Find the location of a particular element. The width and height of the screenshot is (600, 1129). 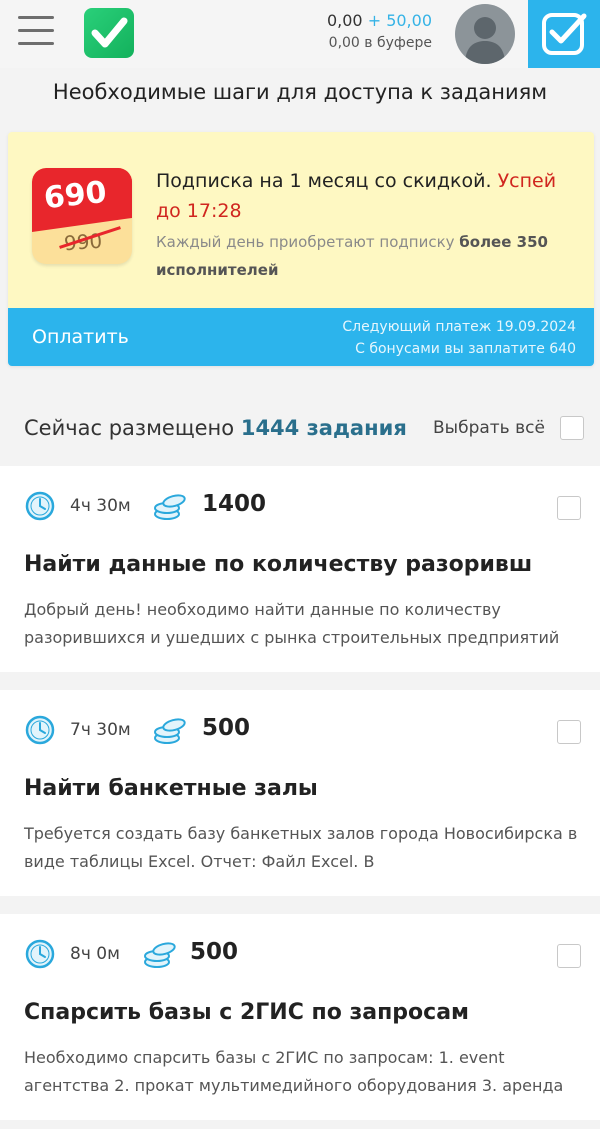

task-time: 7ч 30м is located at coordinates (100, 730).